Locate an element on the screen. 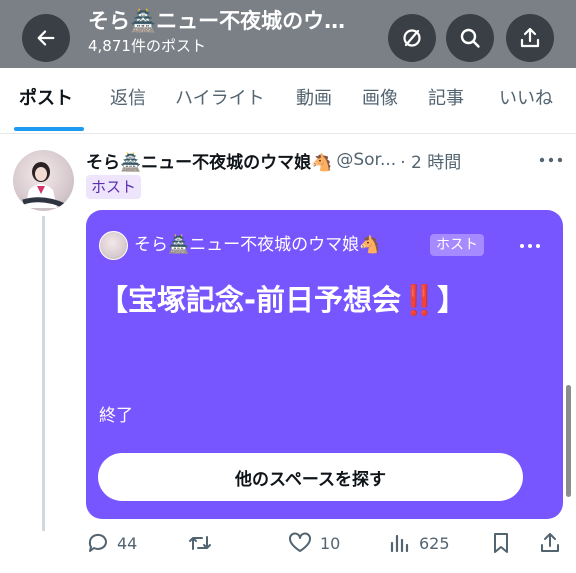 This screenshot has width=576, height=573. search-icon is located at coordinates (470, 38).